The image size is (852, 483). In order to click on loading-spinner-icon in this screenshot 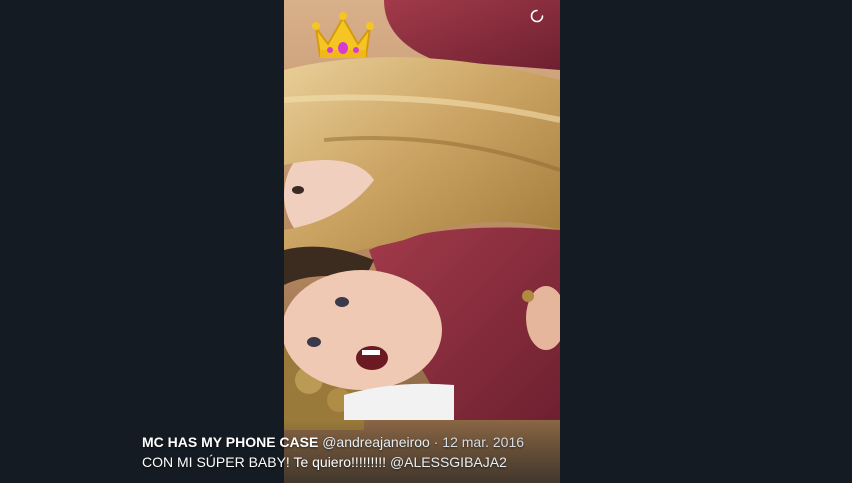, I will do `click(537, 16)`.